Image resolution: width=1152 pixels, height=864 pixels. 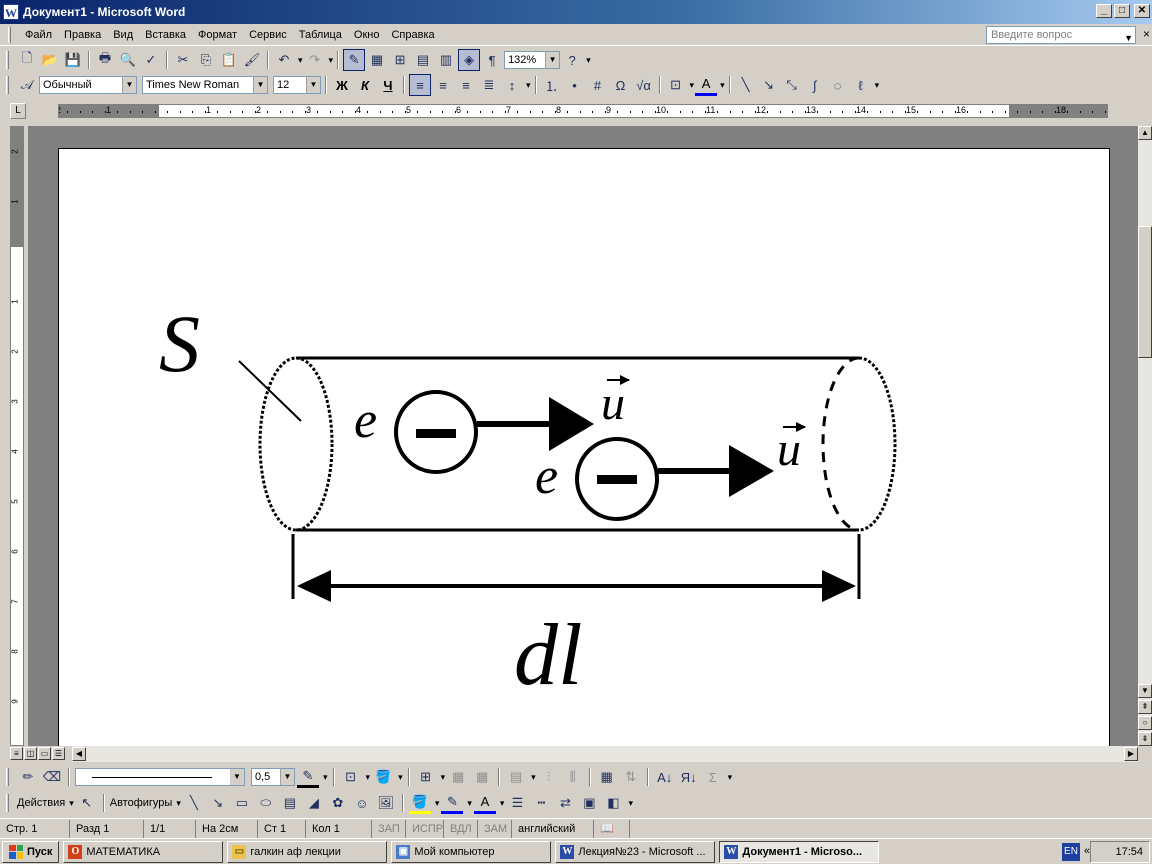 What do you see at coordinates (492, 60) in the screenshot?
I see `document-map-icon: ¶` at bounding box center [492, 60].